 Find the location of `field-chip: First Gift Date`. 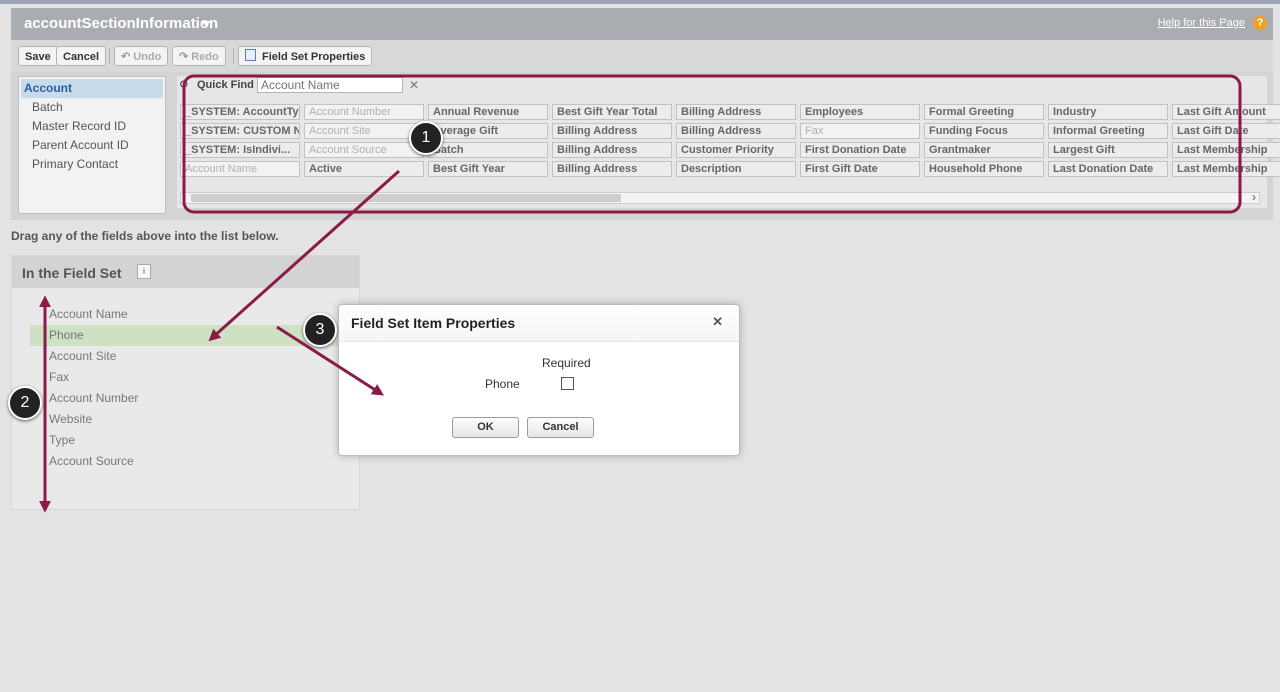

field-chip: First Gift Date is located at coordinates (860, 169).